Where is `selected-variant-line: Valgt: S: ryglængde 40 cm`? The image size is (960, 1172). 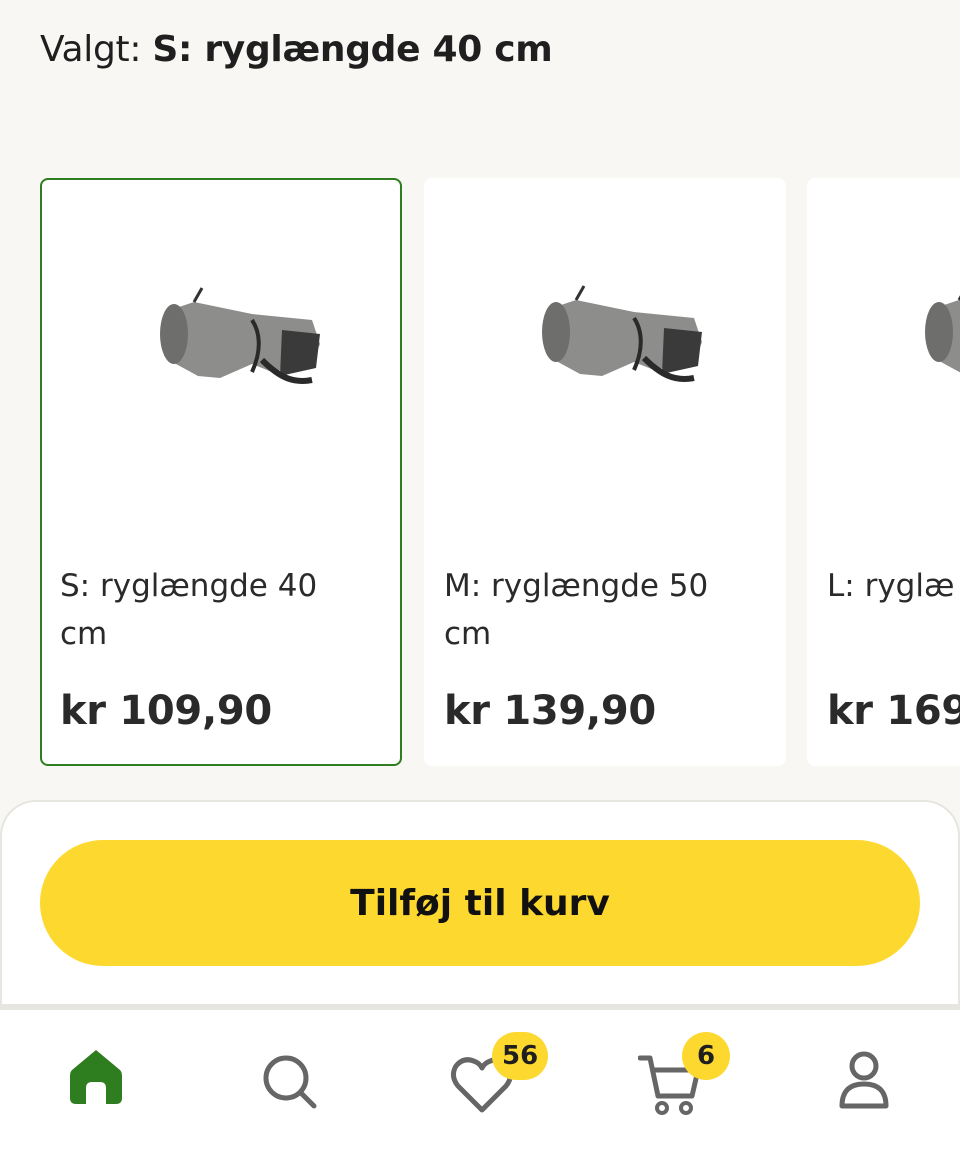
selected-variant-line: Valgt: S: ryglængde 40 cm is located at coordinates (296, 50).